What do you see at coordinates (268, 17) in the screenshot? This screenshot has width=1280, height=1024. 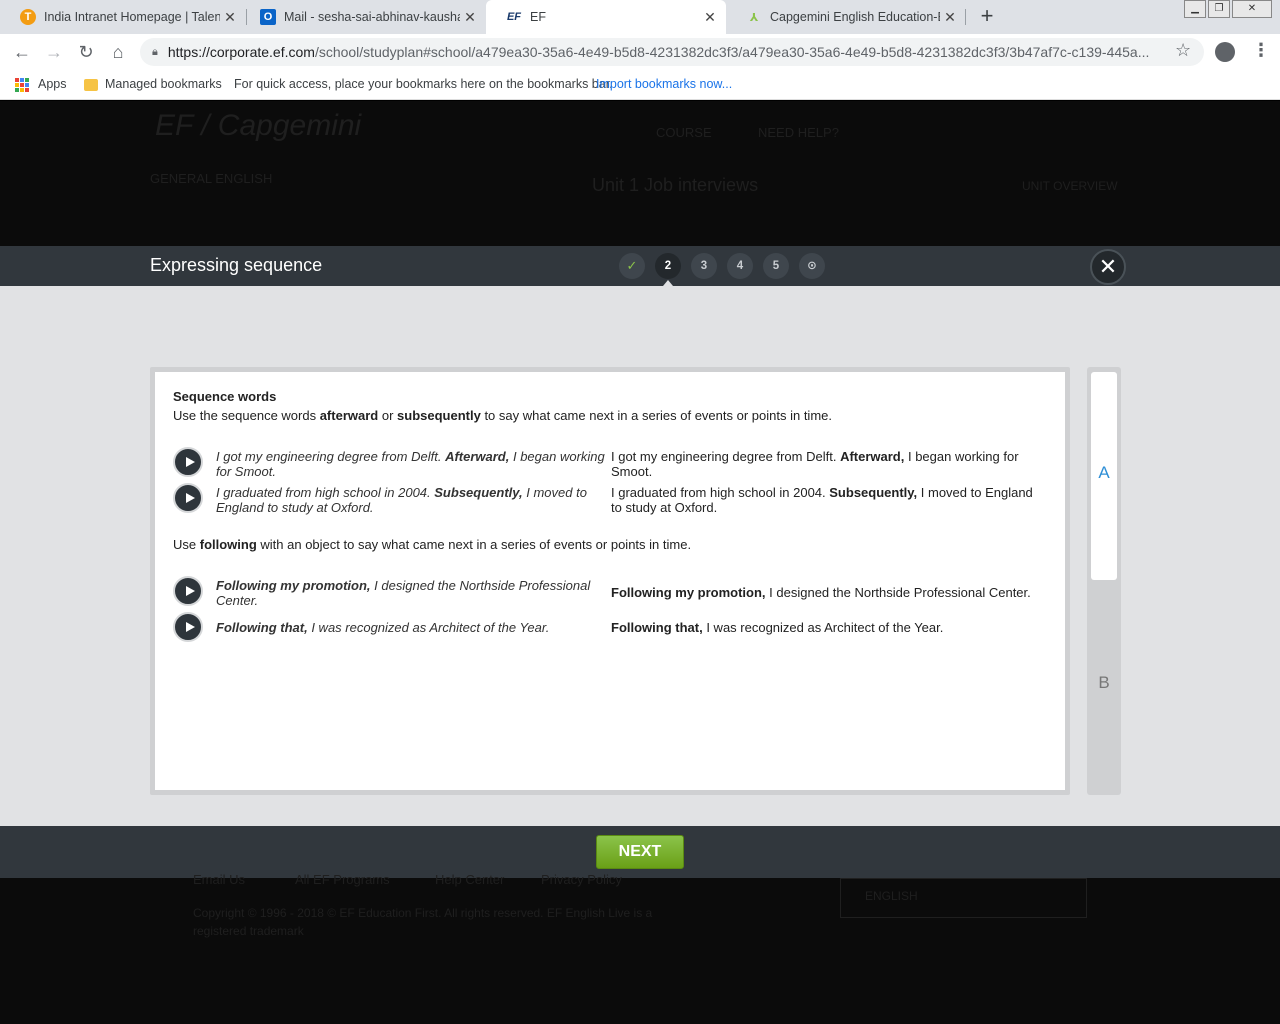 I see `outlook-favicon-icon: O` at bounding box center [268, 17].